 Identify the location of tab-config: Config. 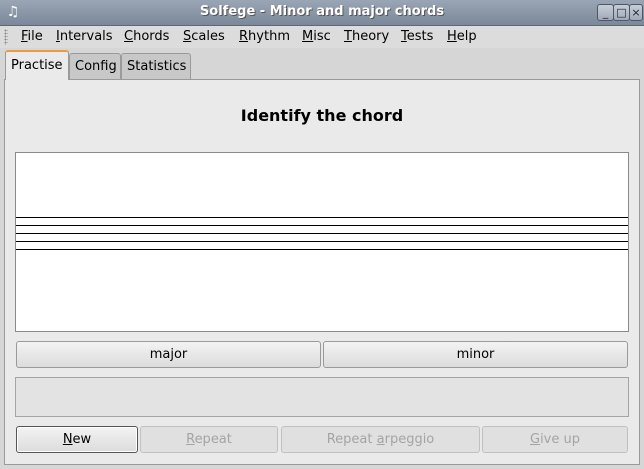
(95, 66).